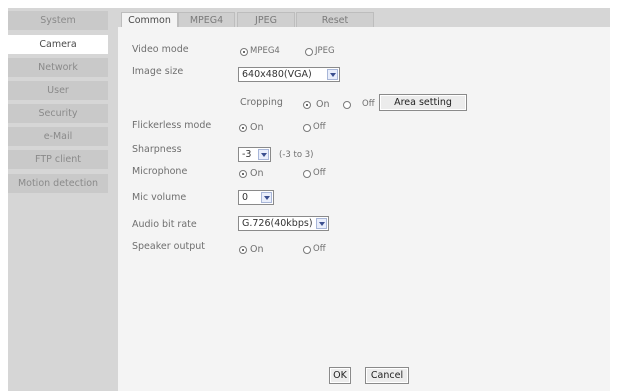  Describe the element at coordinates (257, 249) in the screenshot. I see `speaker-output-on-label: On` at that location.